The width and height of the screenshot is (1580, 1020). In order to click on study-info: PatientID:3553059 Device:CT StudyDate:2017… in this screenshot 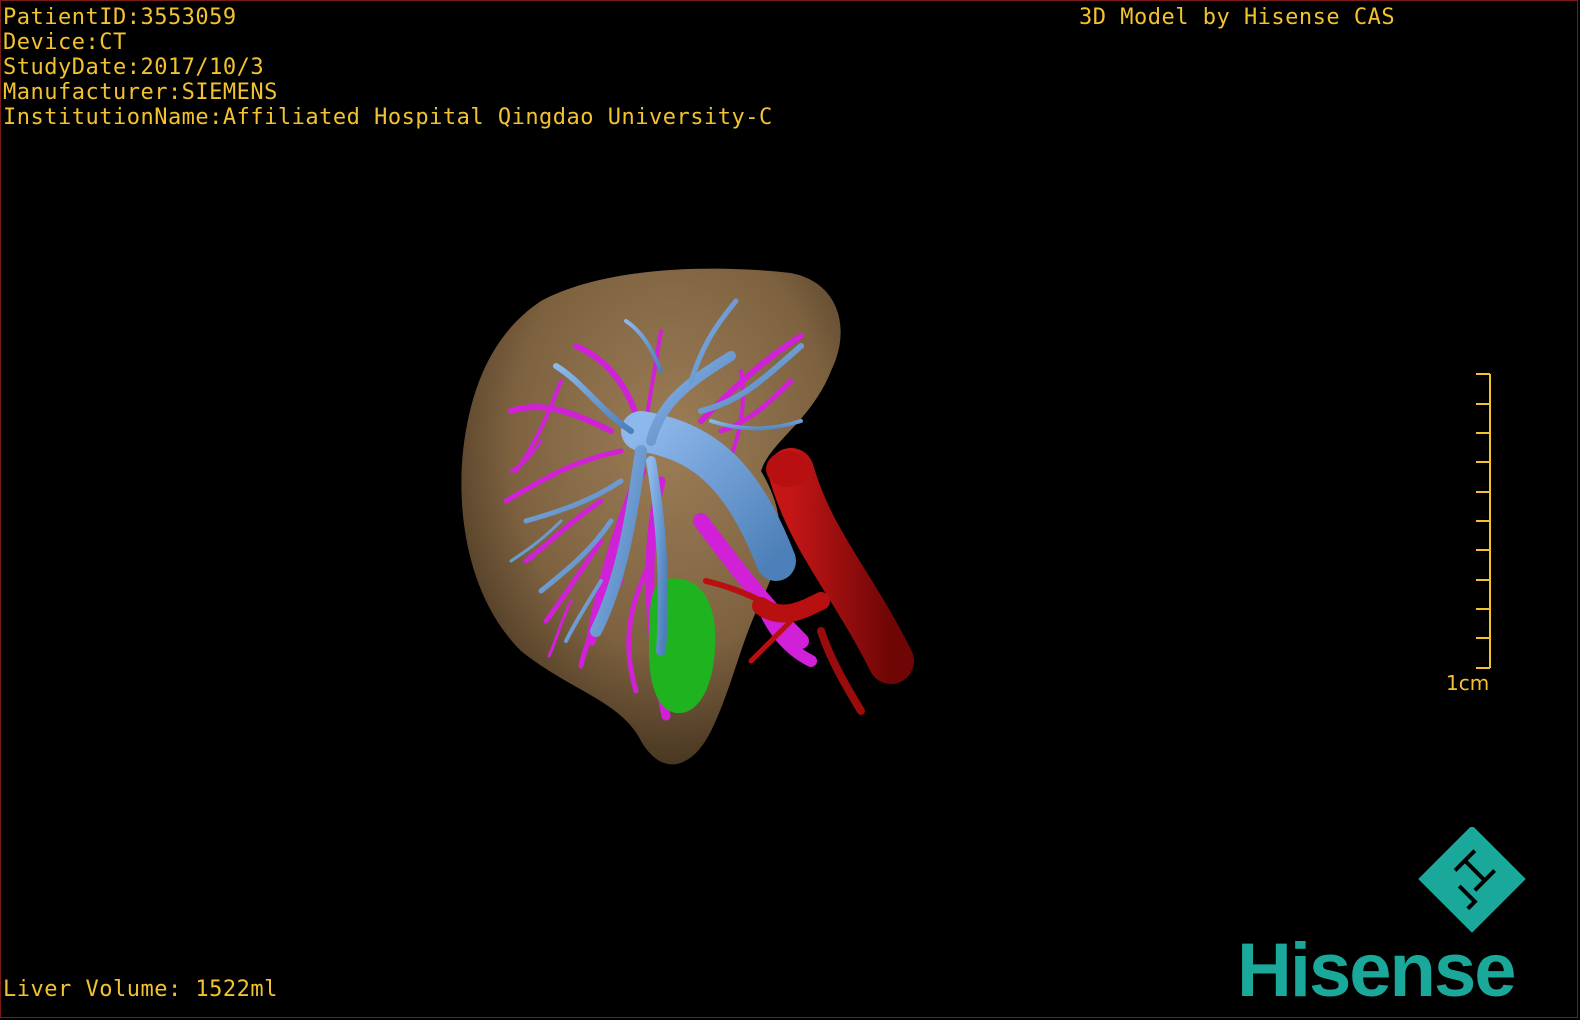, I will do `click(388, 67)`.